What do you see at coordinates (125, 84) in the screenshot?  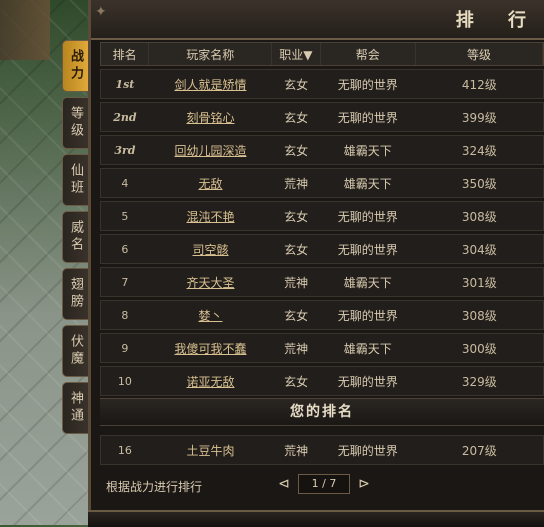 I see `rank-medal-gold: 1st` at bounding box center [125, 84].